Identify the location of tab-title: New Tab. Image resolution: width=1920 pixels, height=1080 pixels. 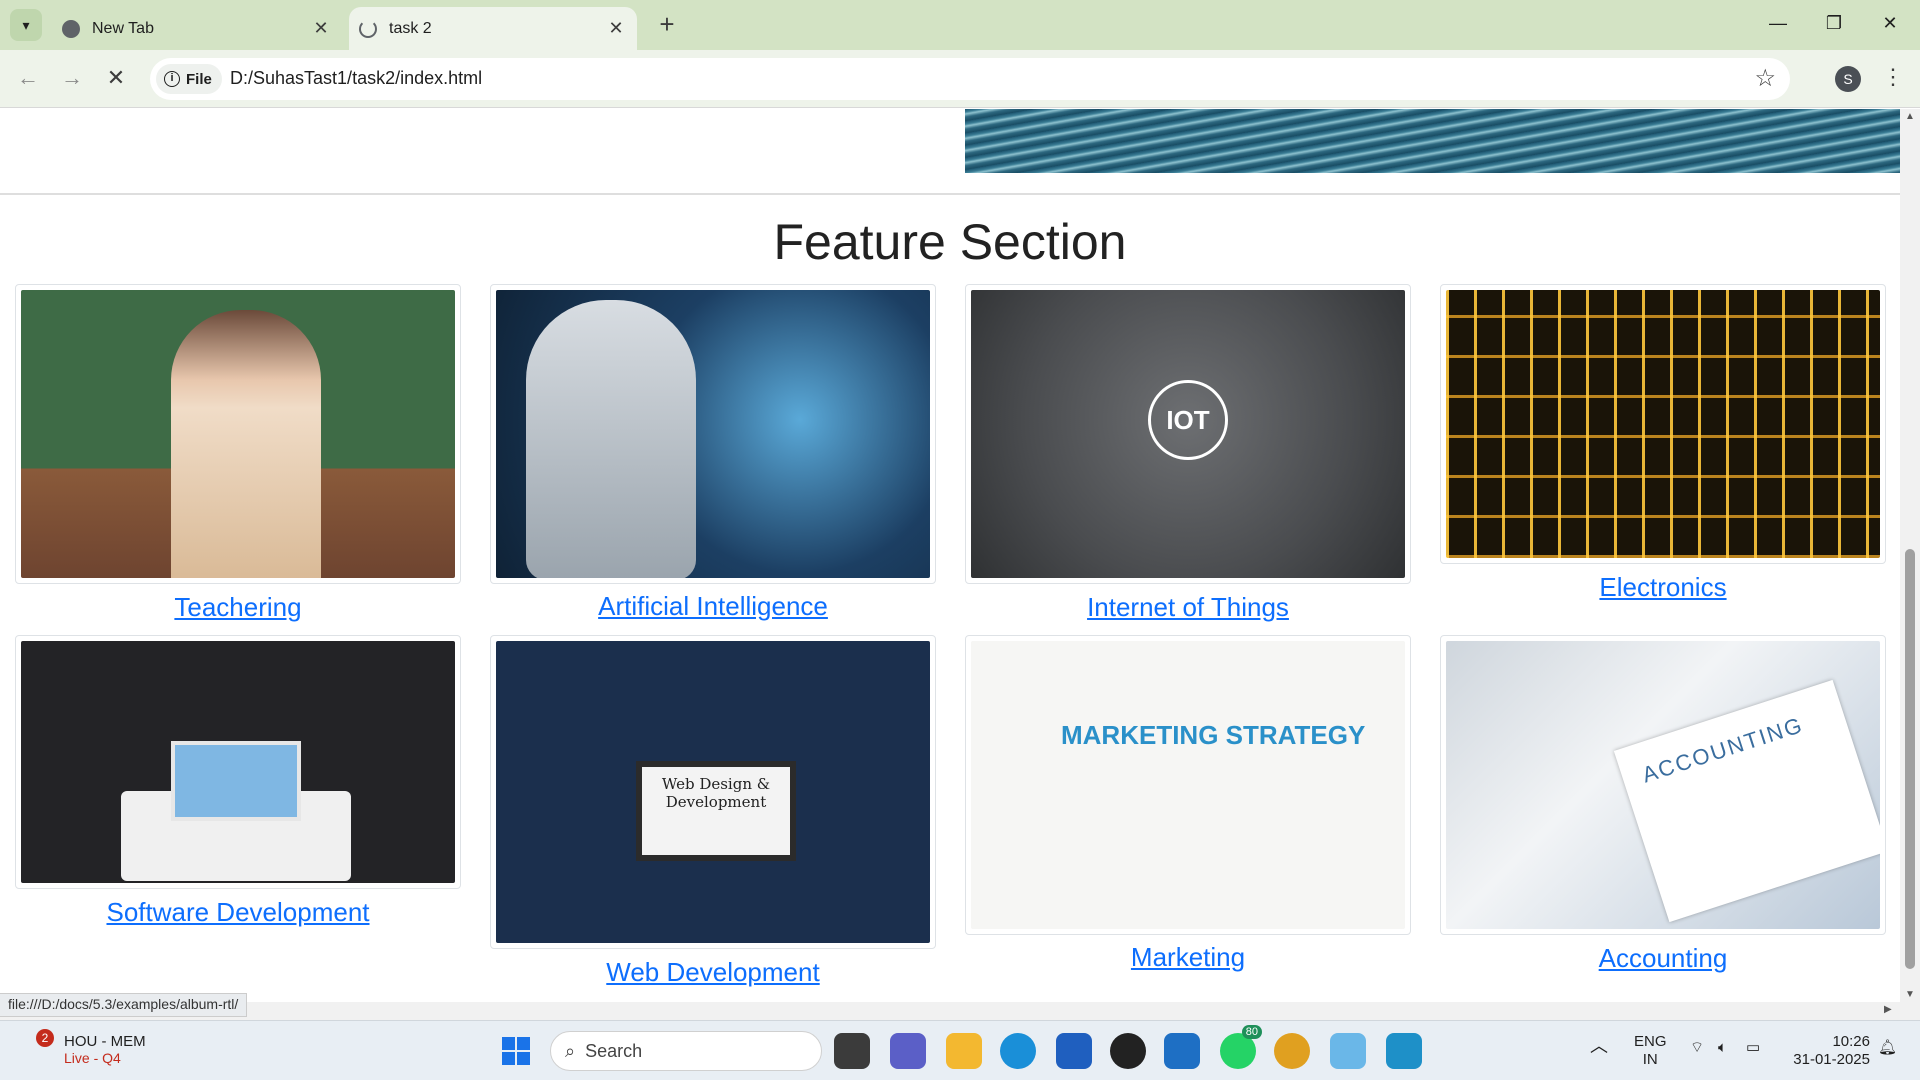
(123, 28).